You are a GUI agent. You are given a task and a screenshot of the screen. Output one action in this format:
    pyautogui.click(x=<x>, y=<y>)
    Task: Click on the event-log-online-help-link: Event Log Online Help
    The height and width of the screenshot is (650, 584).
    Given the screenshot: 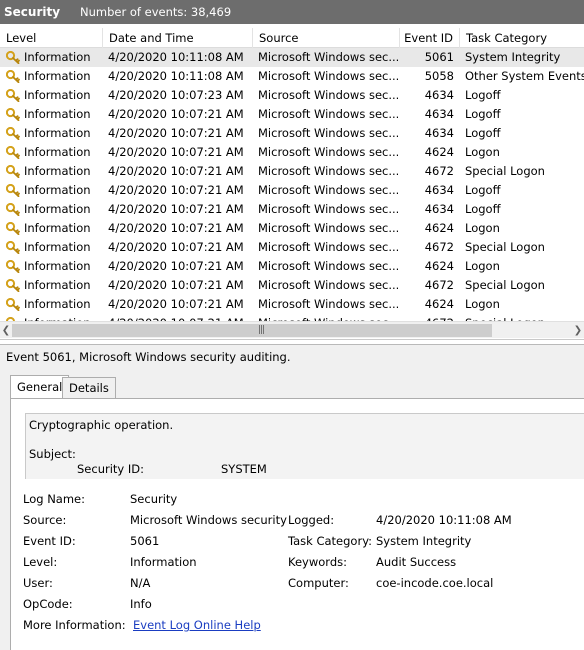 What is the action you would take?
    pyautogui.click(x=197, y=625)
    